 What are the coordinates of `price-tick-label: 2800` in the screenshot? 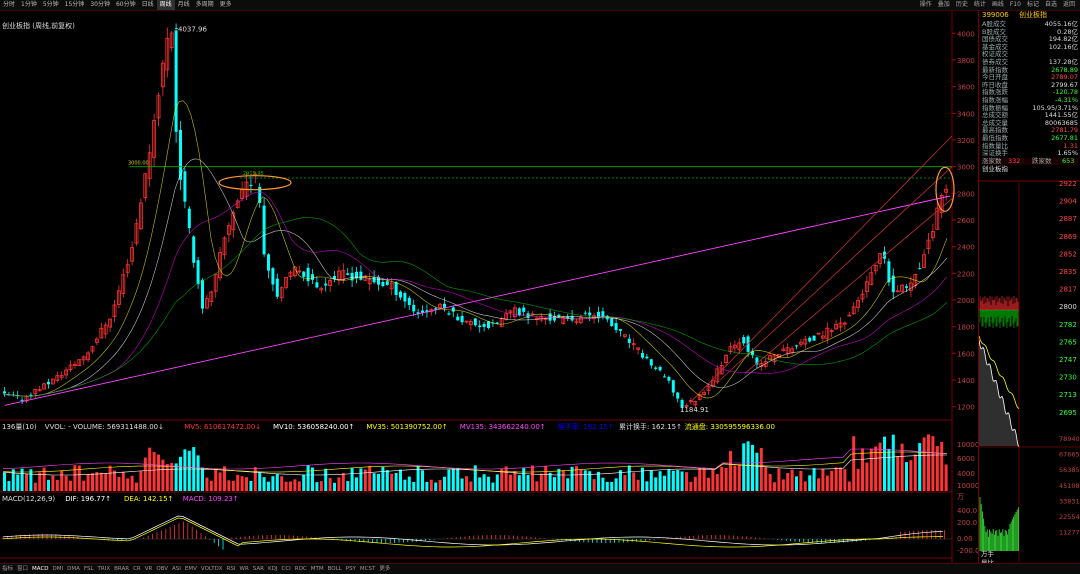 It's located at (966, 194).